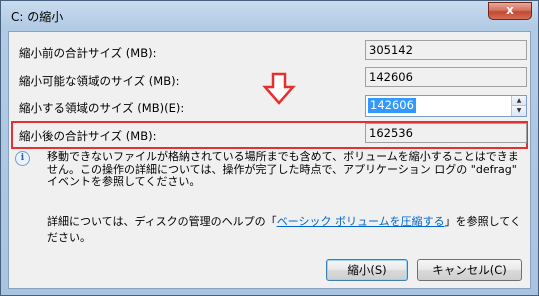  What do you see at coordinates (269, 16) in the screenshot?
I see `title-bar: C: の縮小 x` at bounding box center [269, 16].